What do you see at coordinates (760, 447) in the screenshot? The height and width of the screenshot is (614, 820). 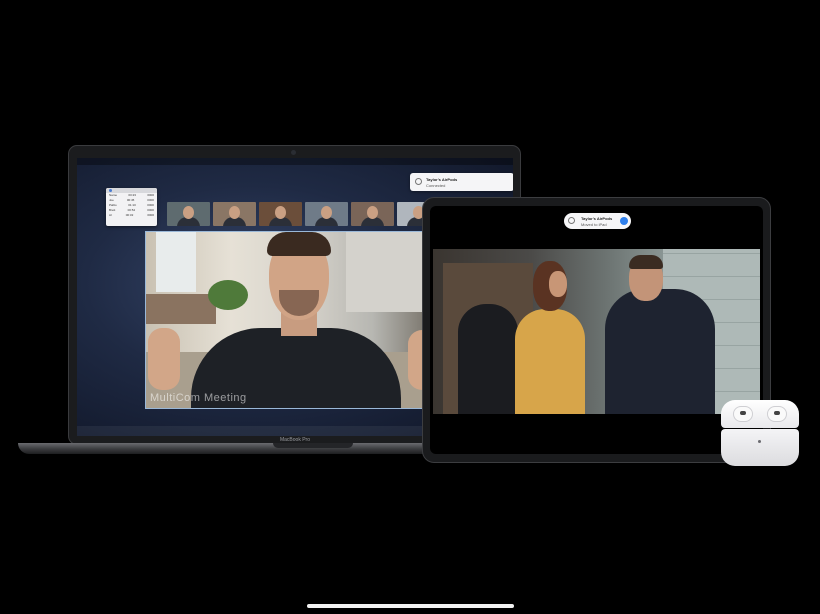 I see `airpods-case-base` at bounding box center [760, 447].